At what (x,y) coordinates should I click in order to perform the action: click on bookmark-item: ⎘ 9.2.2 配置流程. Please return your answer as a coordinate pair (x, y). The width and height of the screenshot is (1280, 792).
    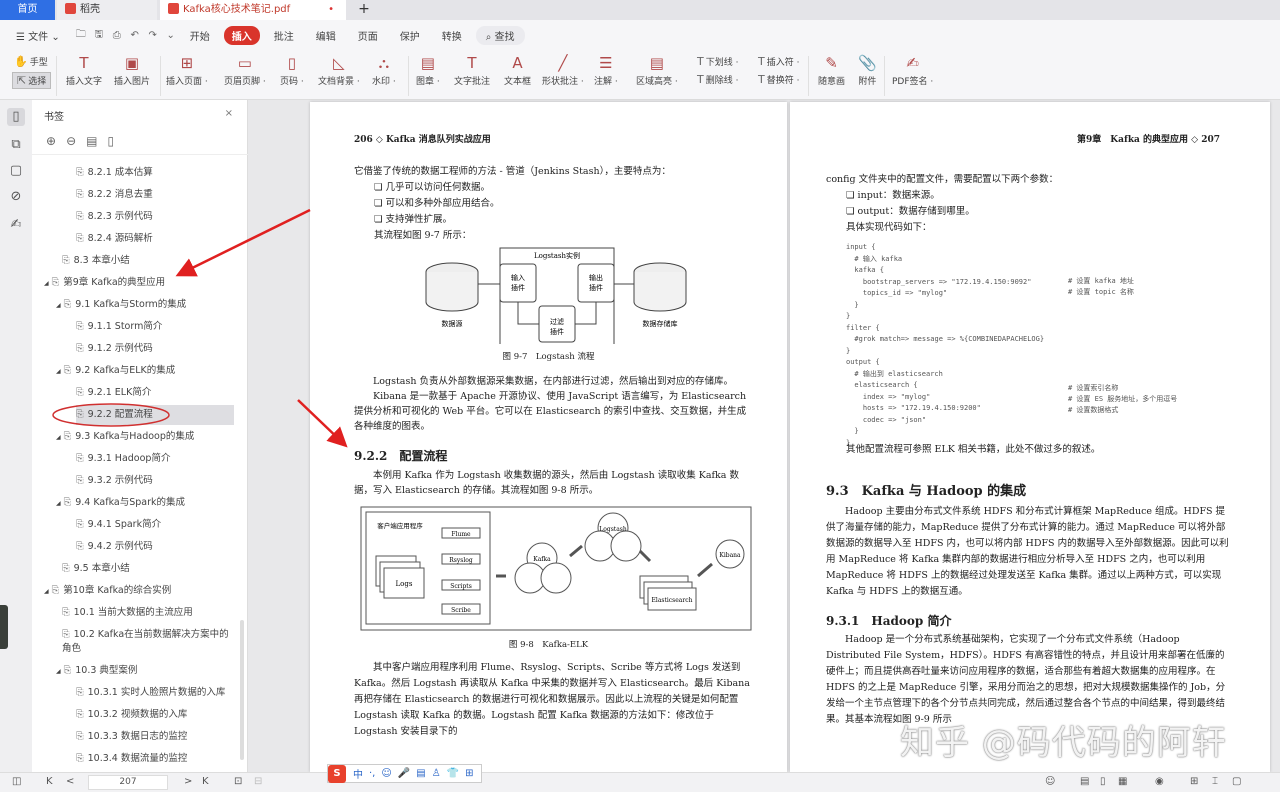
    Looking at the image, I should click on (155, 415).